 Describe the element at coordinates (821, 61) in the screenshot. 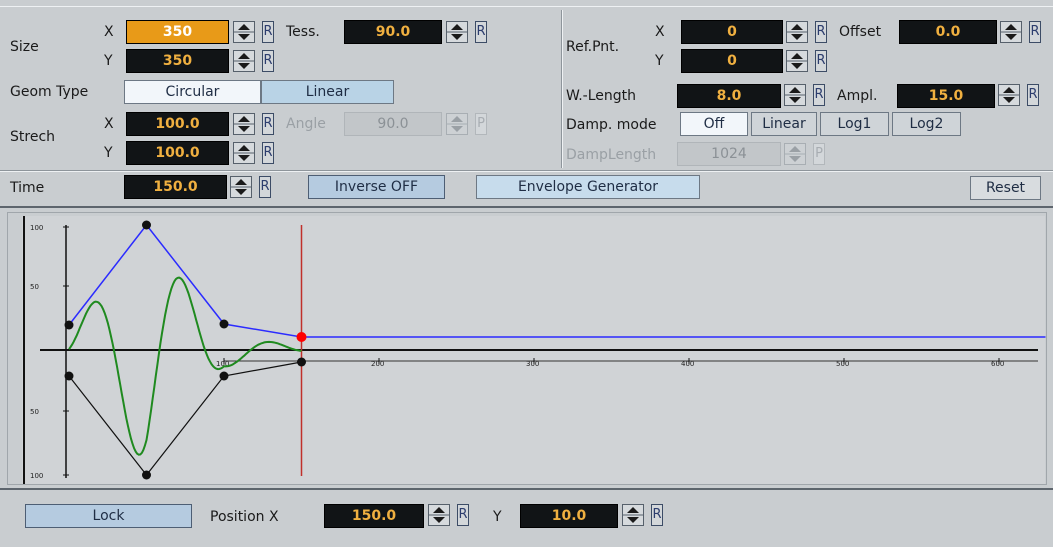

I see `ref-pnt-y-reset: R` at that location.